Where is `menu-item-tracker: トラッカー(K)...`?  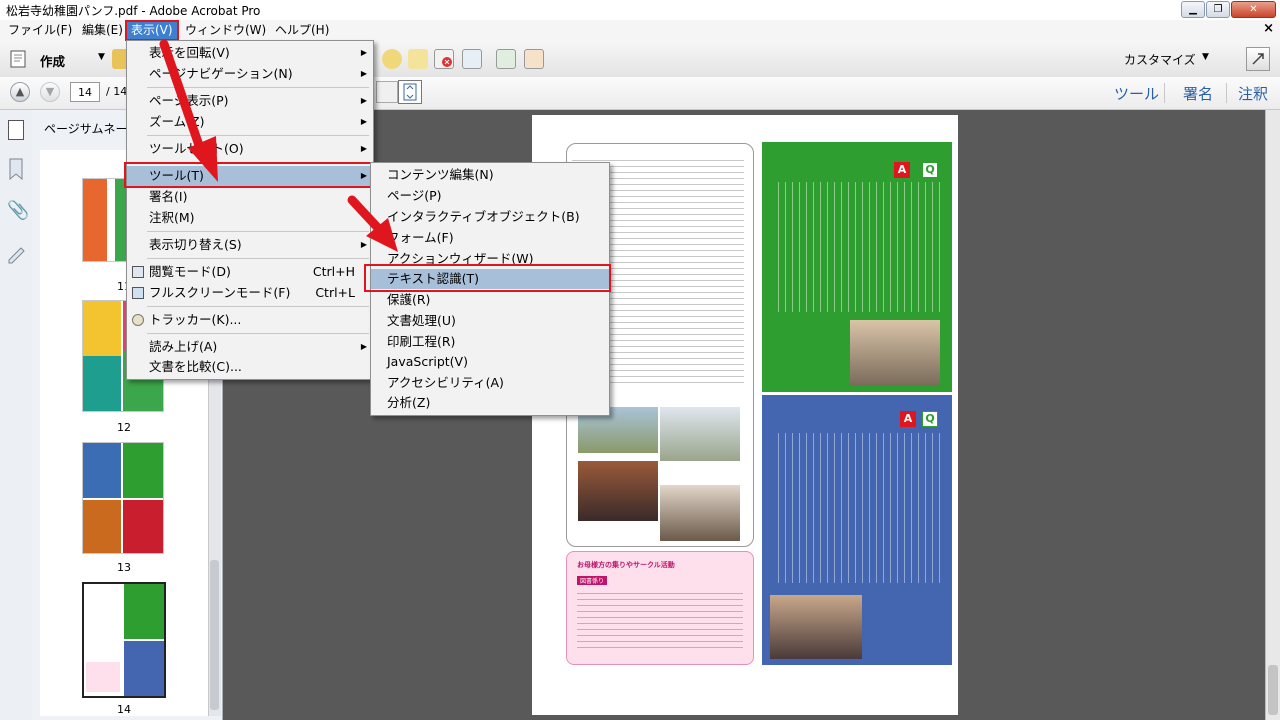
menu-item-tracker: トラッカー(K)... is located at coordinates (250, 320).